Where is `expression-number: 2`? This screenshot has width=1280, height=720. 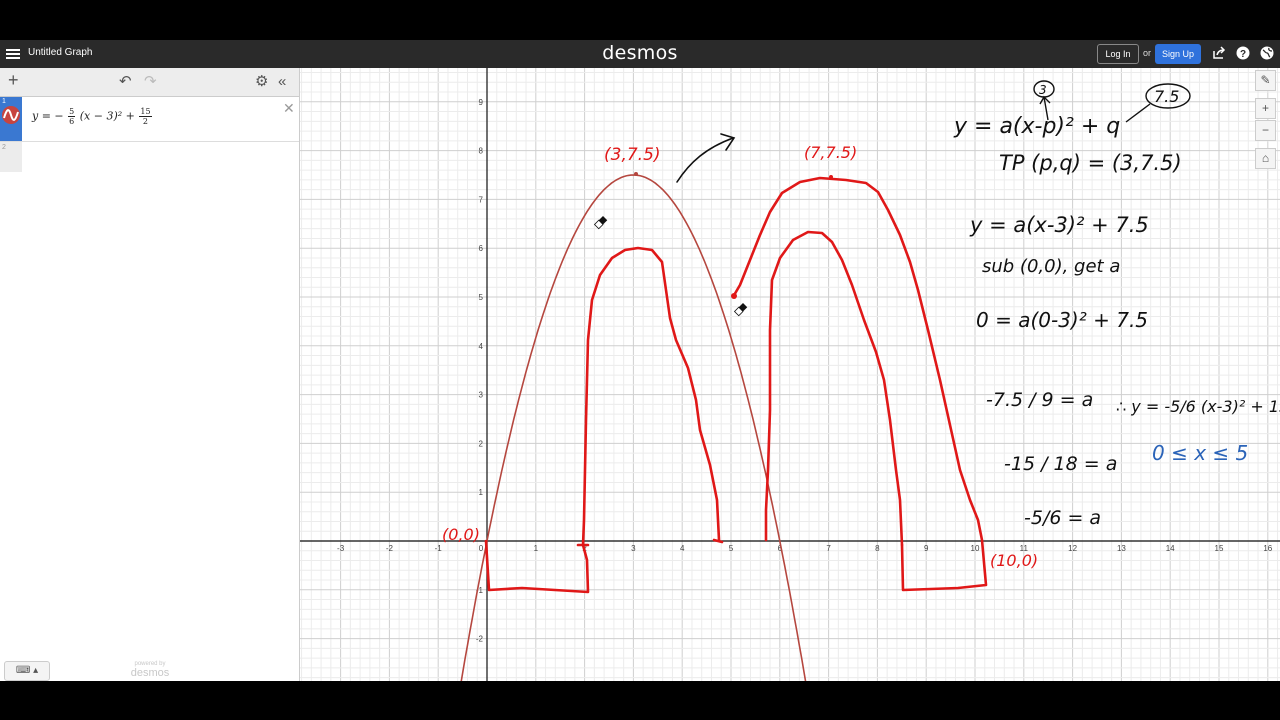 expression-number: 2 is located at coordinates (4, 147).